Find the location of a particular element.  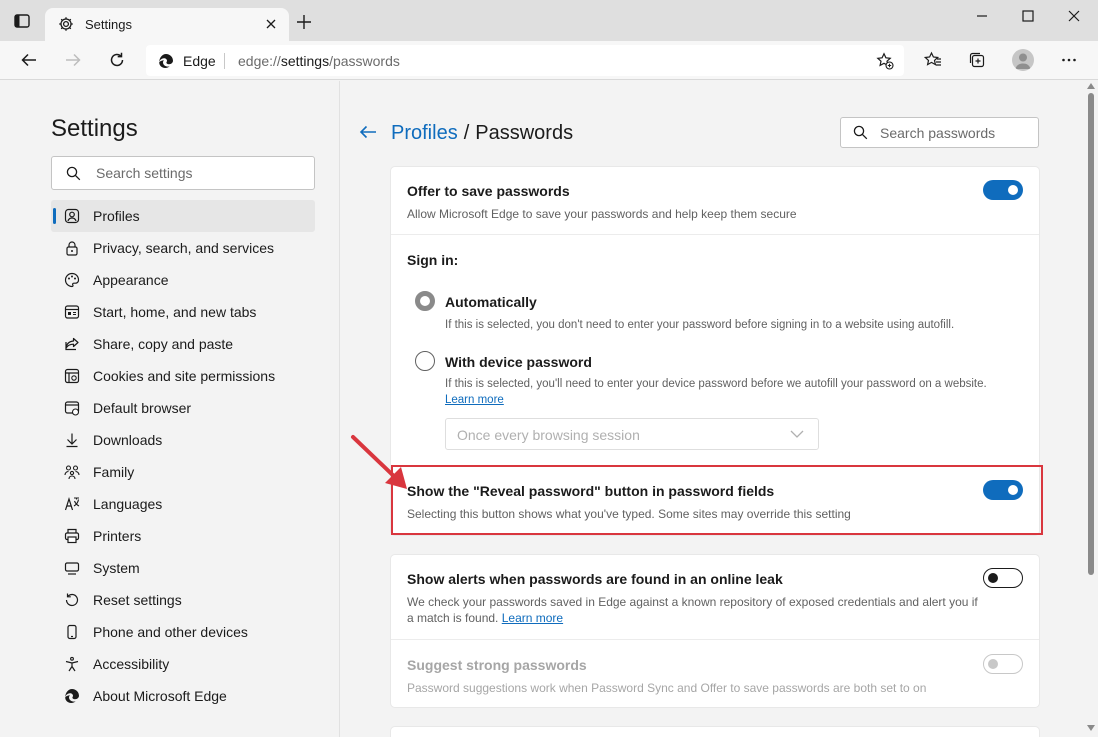

search-passwords-input is located at coordinates (955, 133).